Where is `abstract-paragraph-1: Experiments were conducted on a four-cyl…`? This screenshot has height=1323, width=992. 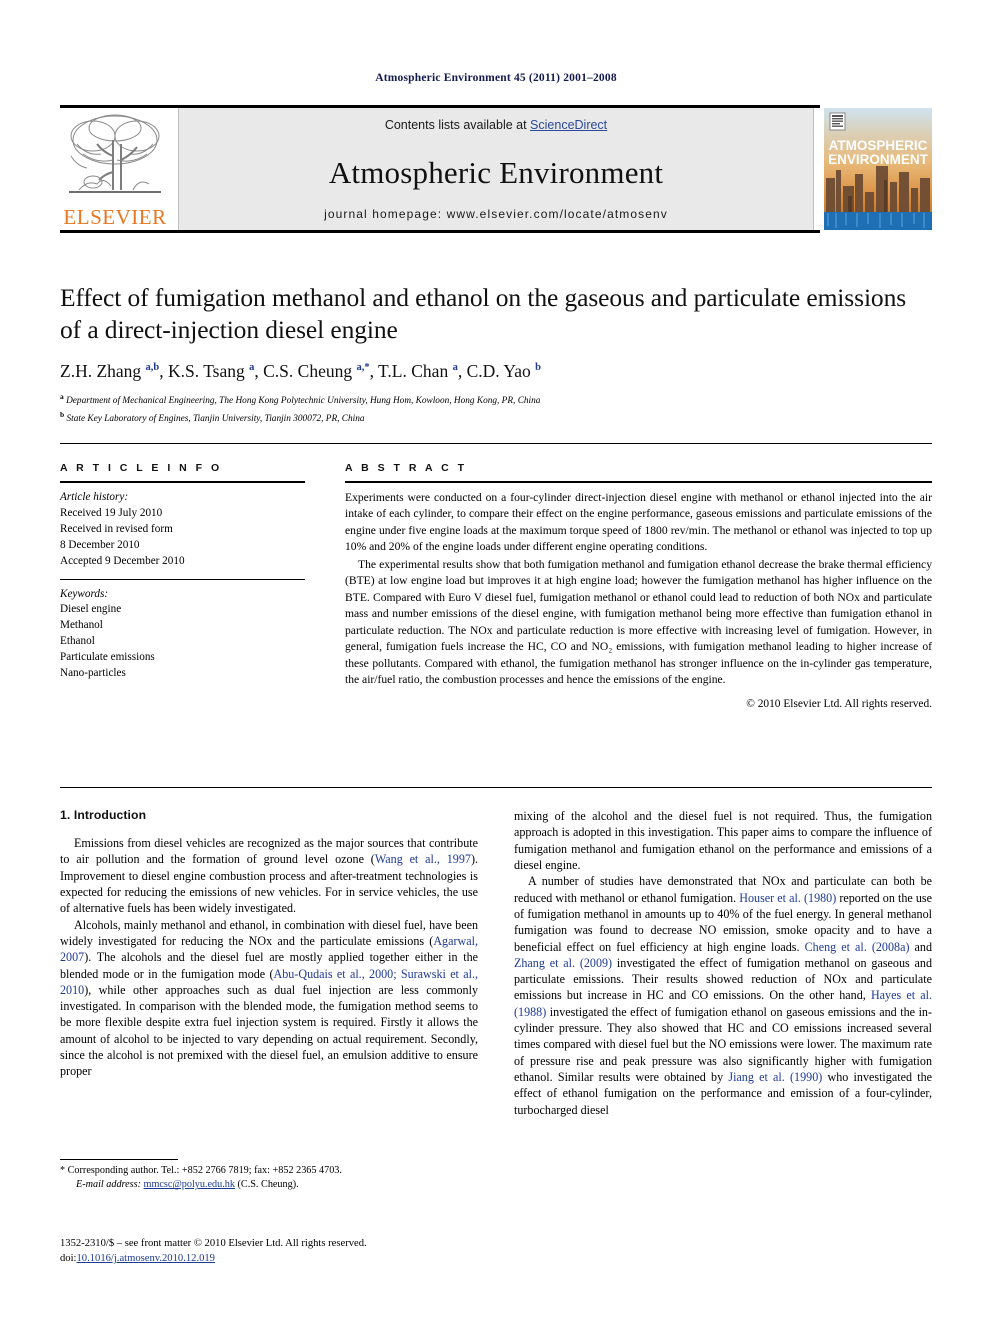 abstract-paragraph-1: Experiments were conducted on a four-cyl… is located at coordinates (638, 522).